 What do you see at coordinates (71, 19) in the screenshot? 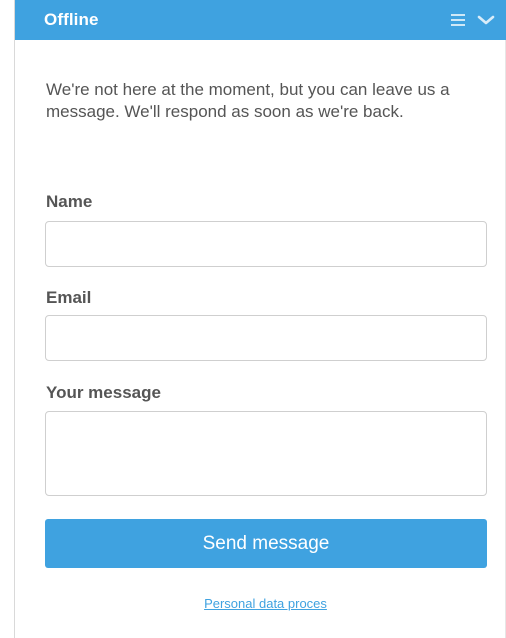
I see `header-title: Offline` at bounding box center [71, 19].